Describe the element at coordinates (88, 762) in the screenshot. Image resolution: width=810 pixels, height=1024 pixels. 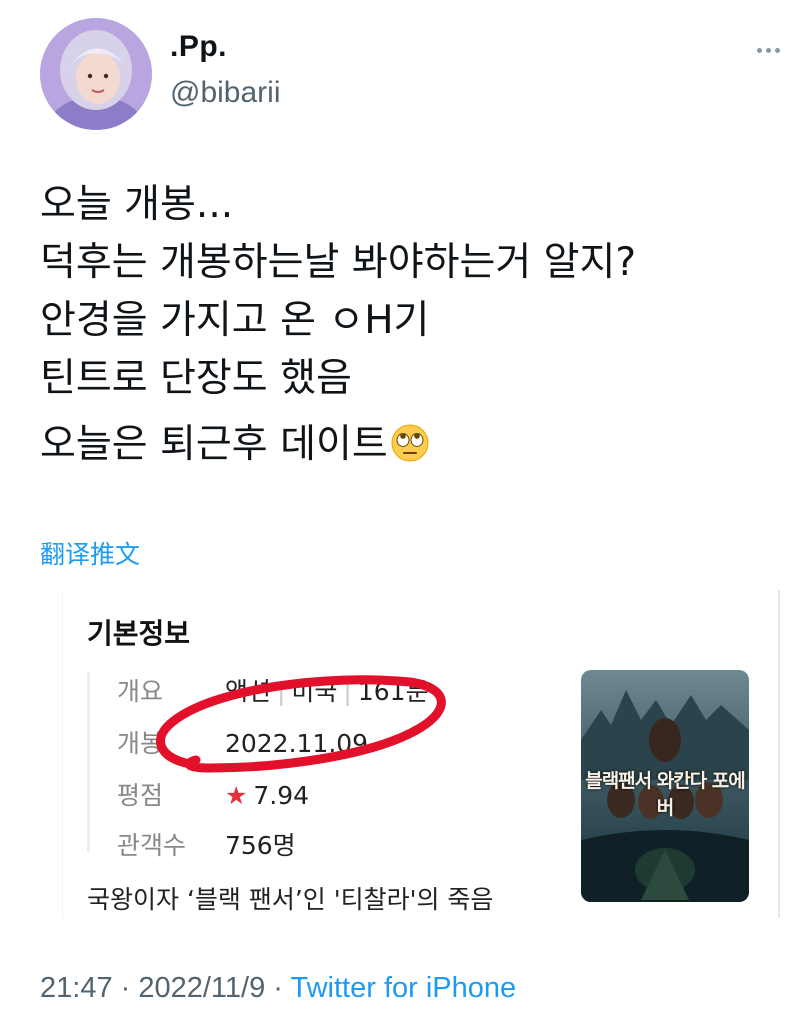
I see `info-divider` at that location.